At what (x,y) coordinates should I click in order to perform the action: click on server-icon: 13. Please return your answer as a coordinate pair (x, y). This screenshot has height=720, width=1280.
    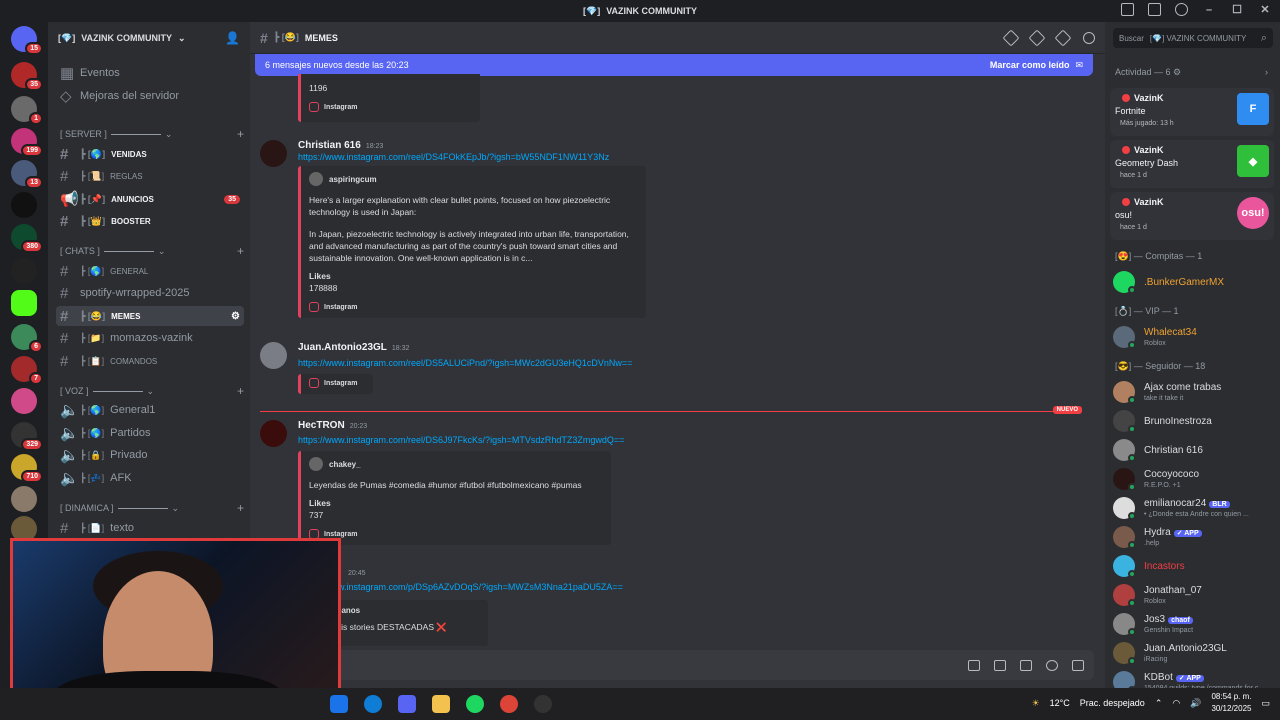
    Looking at the image, I should click on (27, 174).